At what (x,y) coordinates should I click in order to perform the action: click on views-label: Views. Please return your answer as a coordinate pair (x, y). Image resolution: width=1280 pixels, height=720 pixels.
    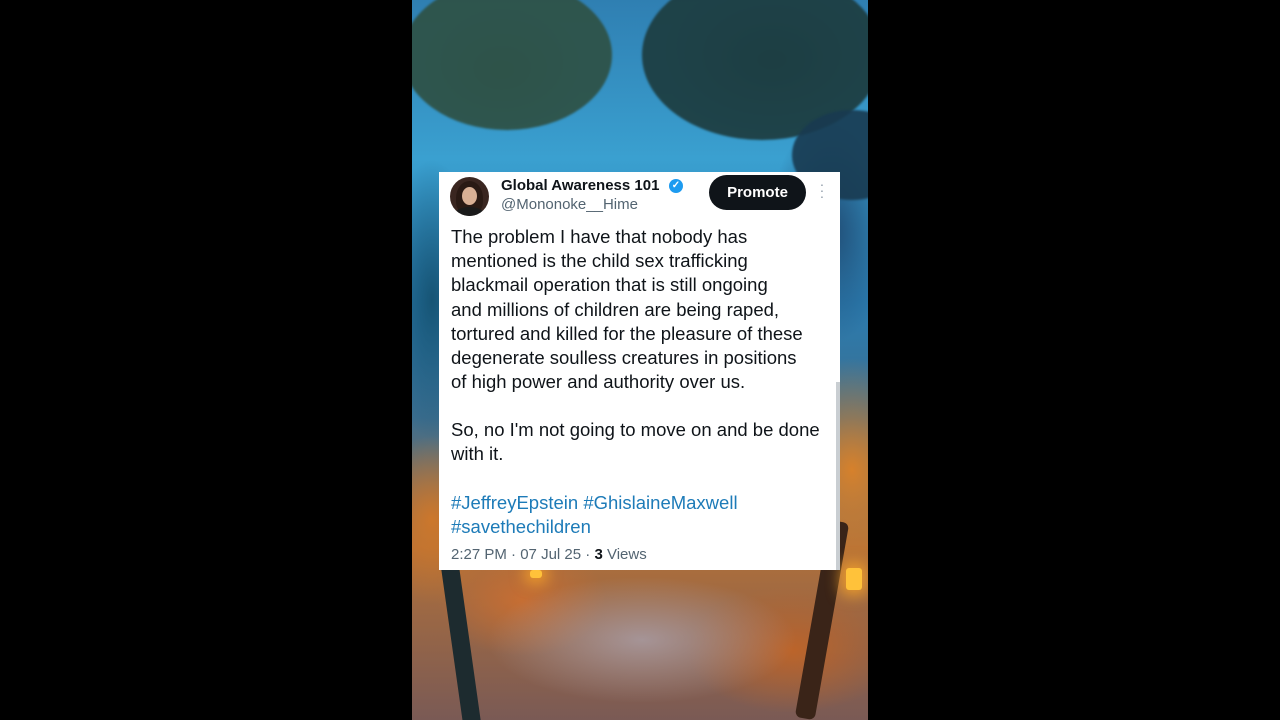
    Looking at the image, I should click on (626, 554).